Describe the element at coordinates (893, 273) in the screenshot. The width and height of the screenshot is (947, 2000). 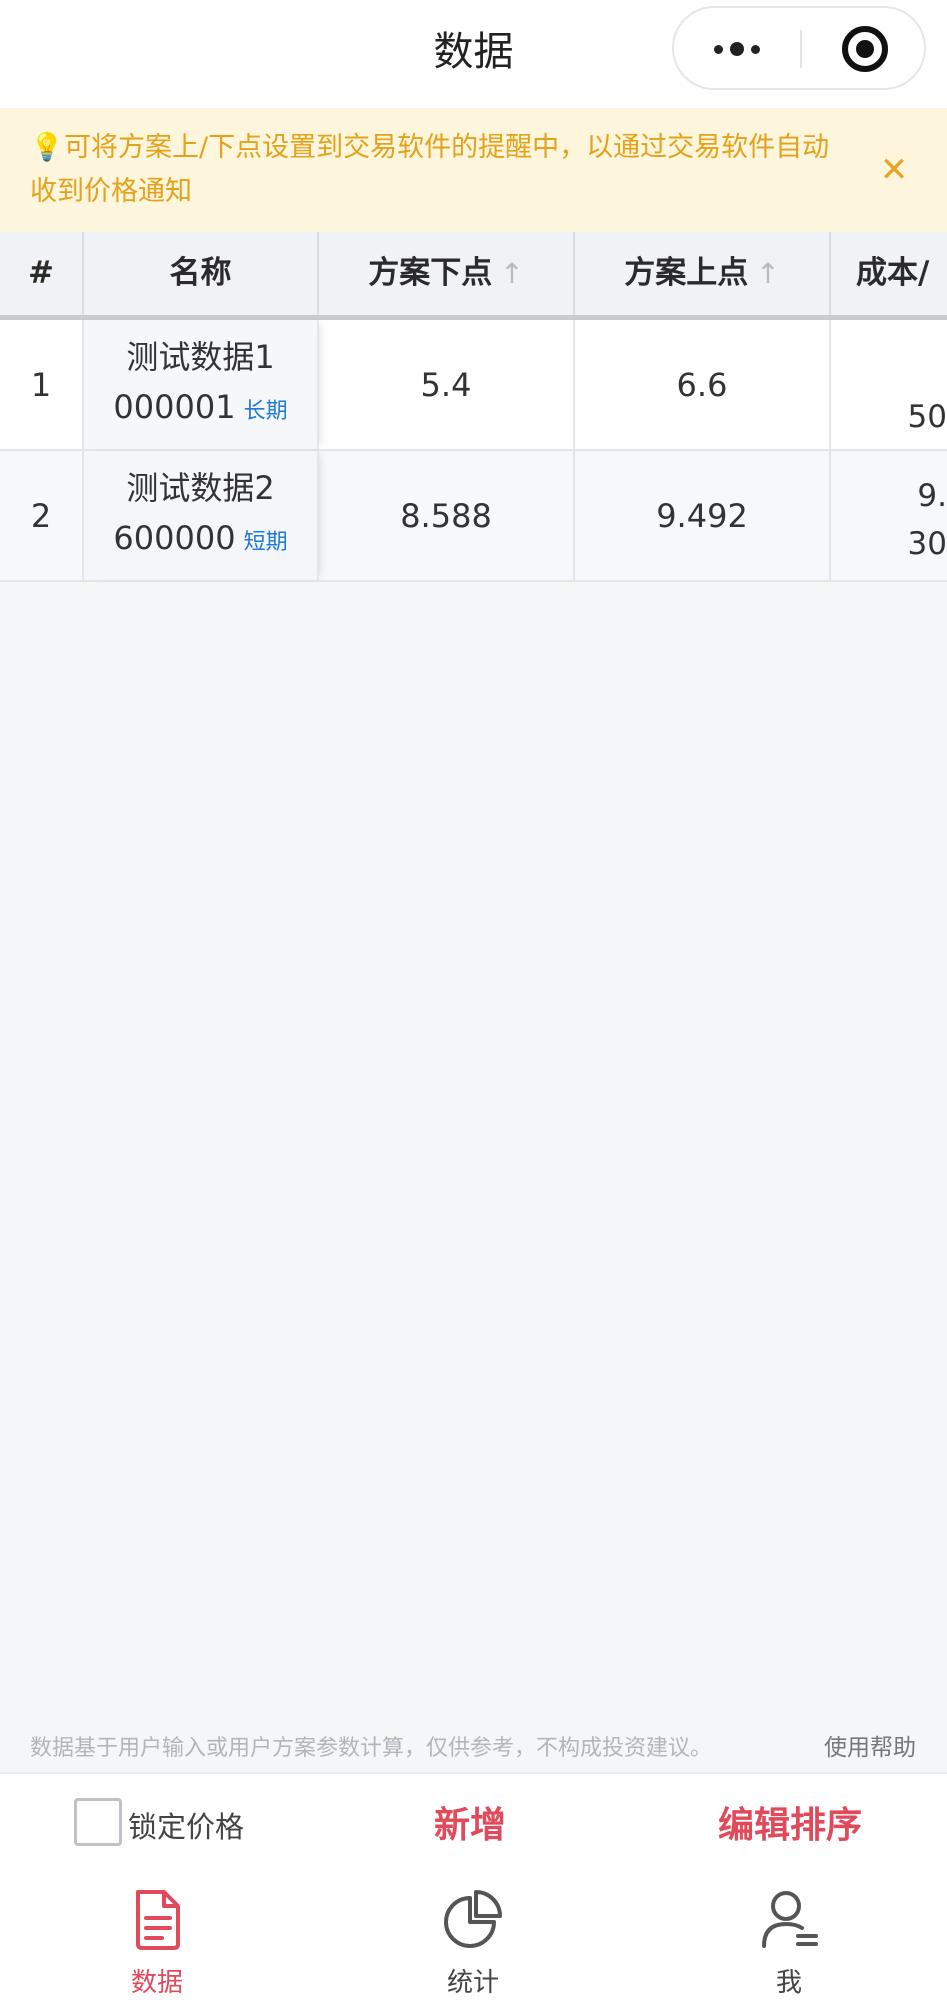
I see `column-header-label: 成本/` at that location.